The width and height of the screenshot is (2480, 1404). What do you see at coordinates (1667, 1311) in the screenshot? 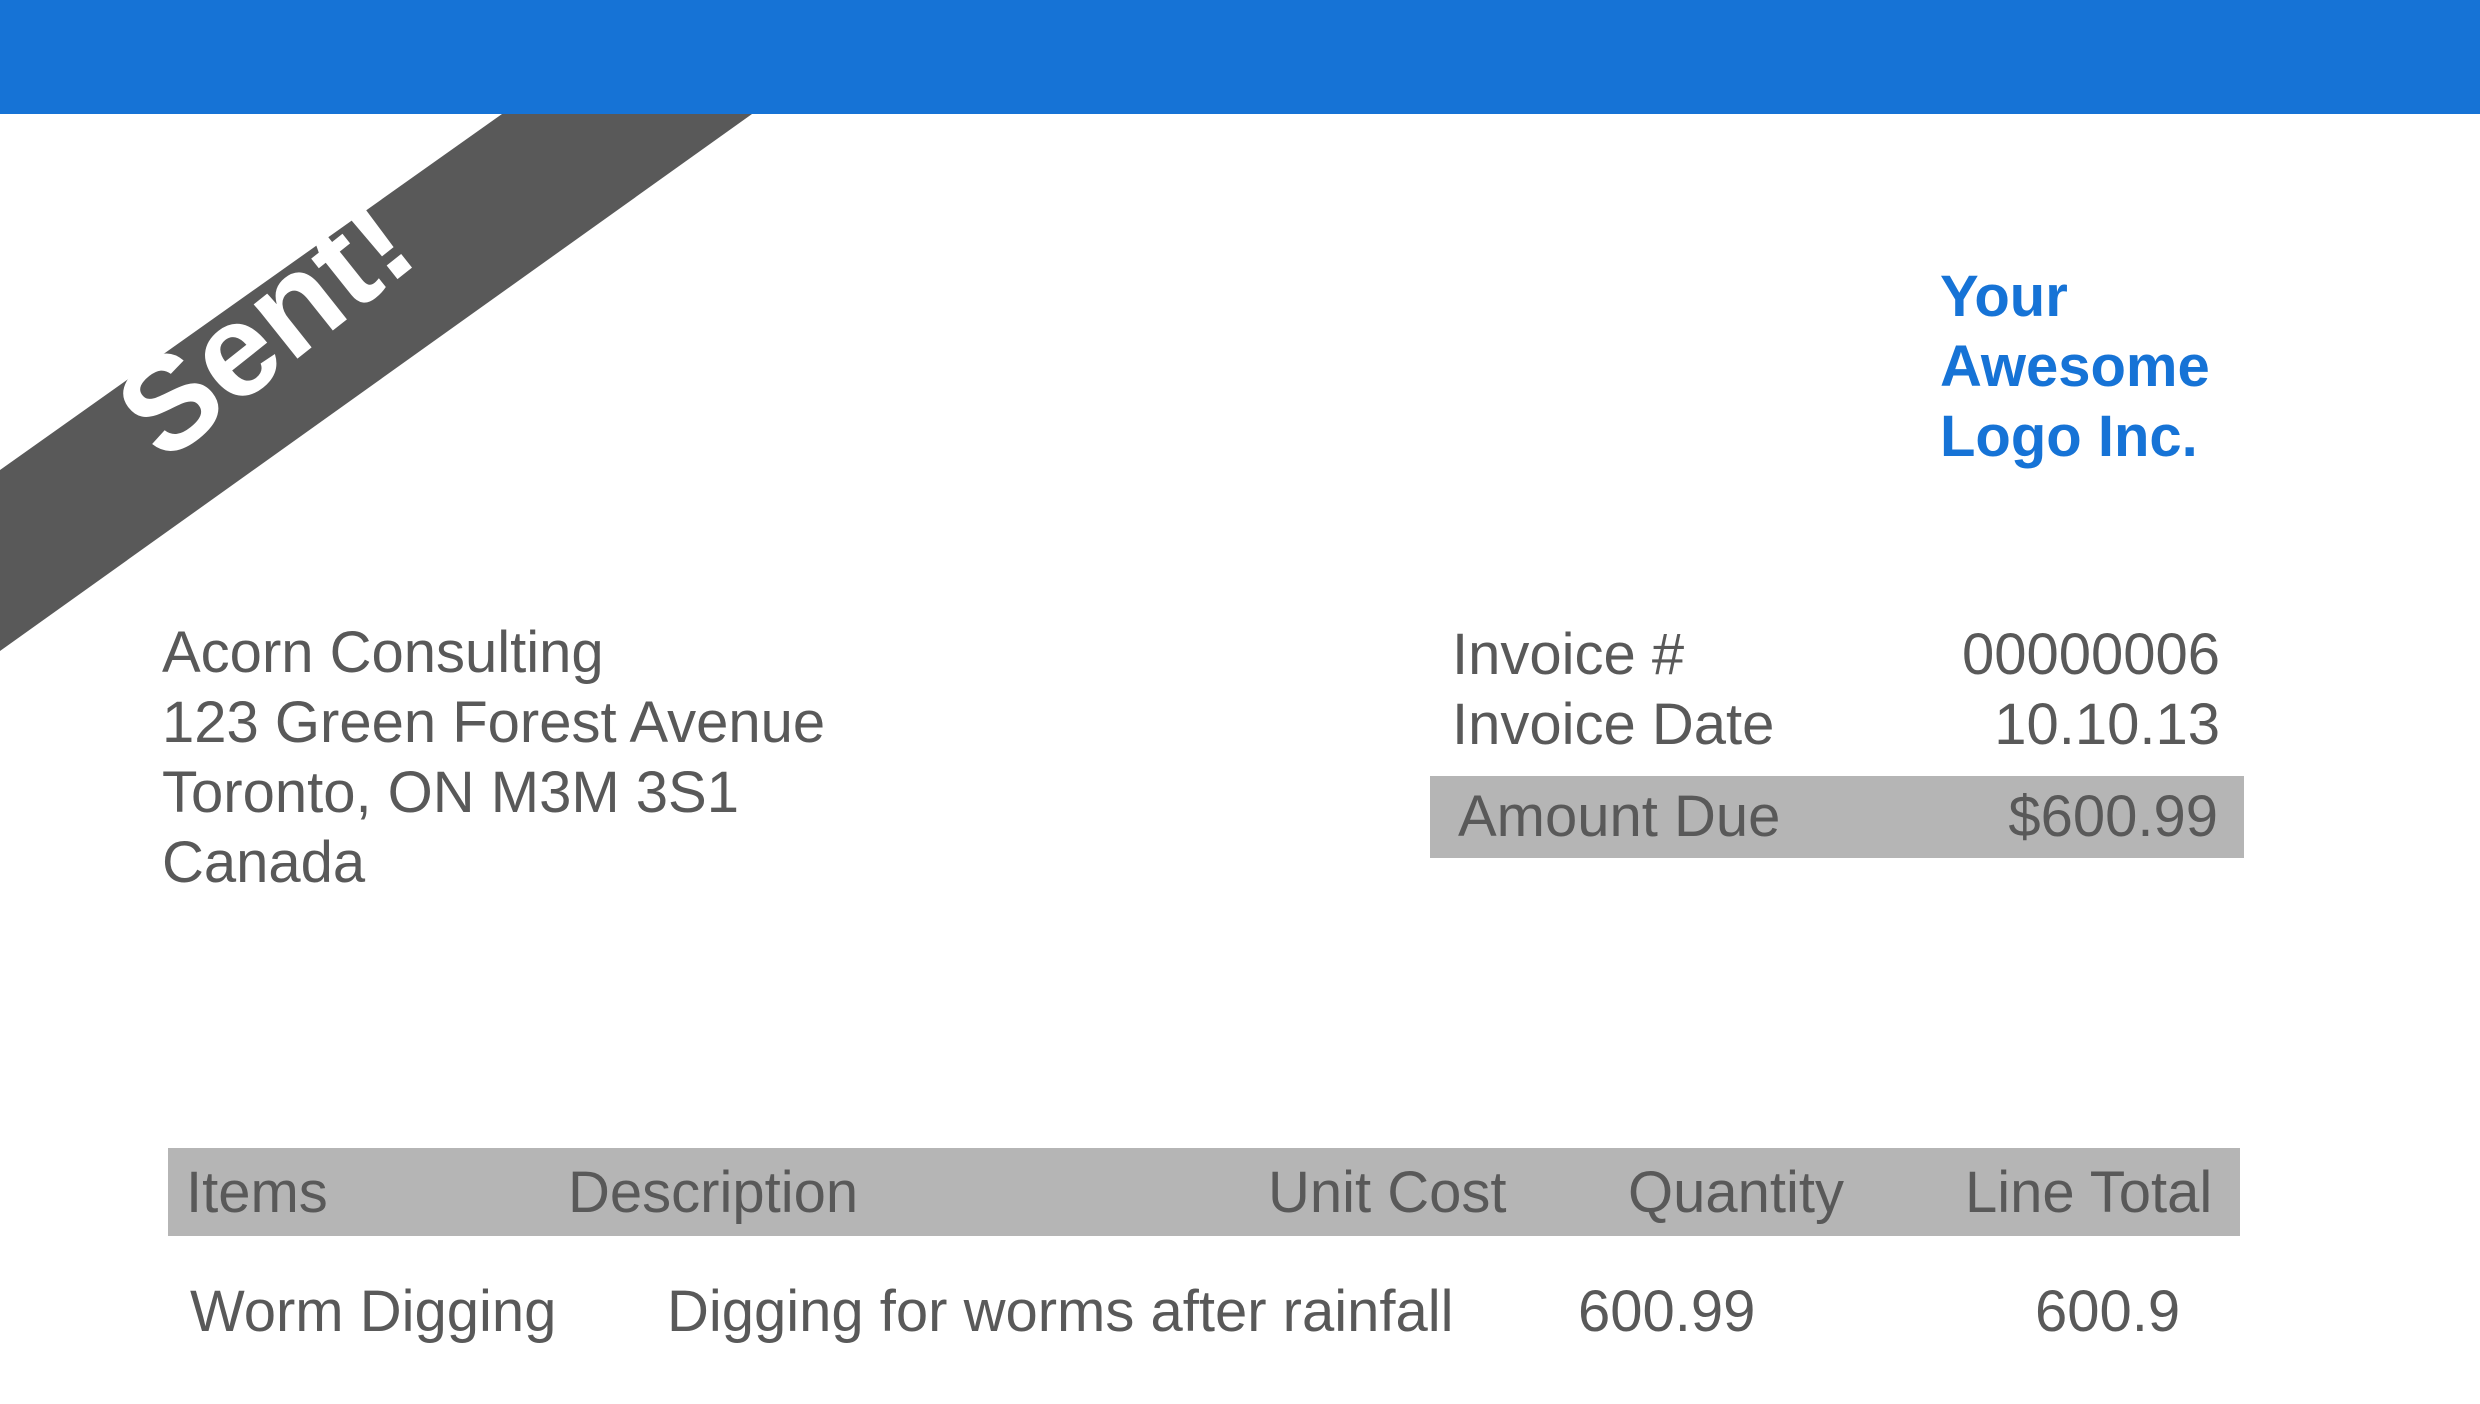
I see `row-unit-cost: 600.99` at bounding box center [1667, 1311].